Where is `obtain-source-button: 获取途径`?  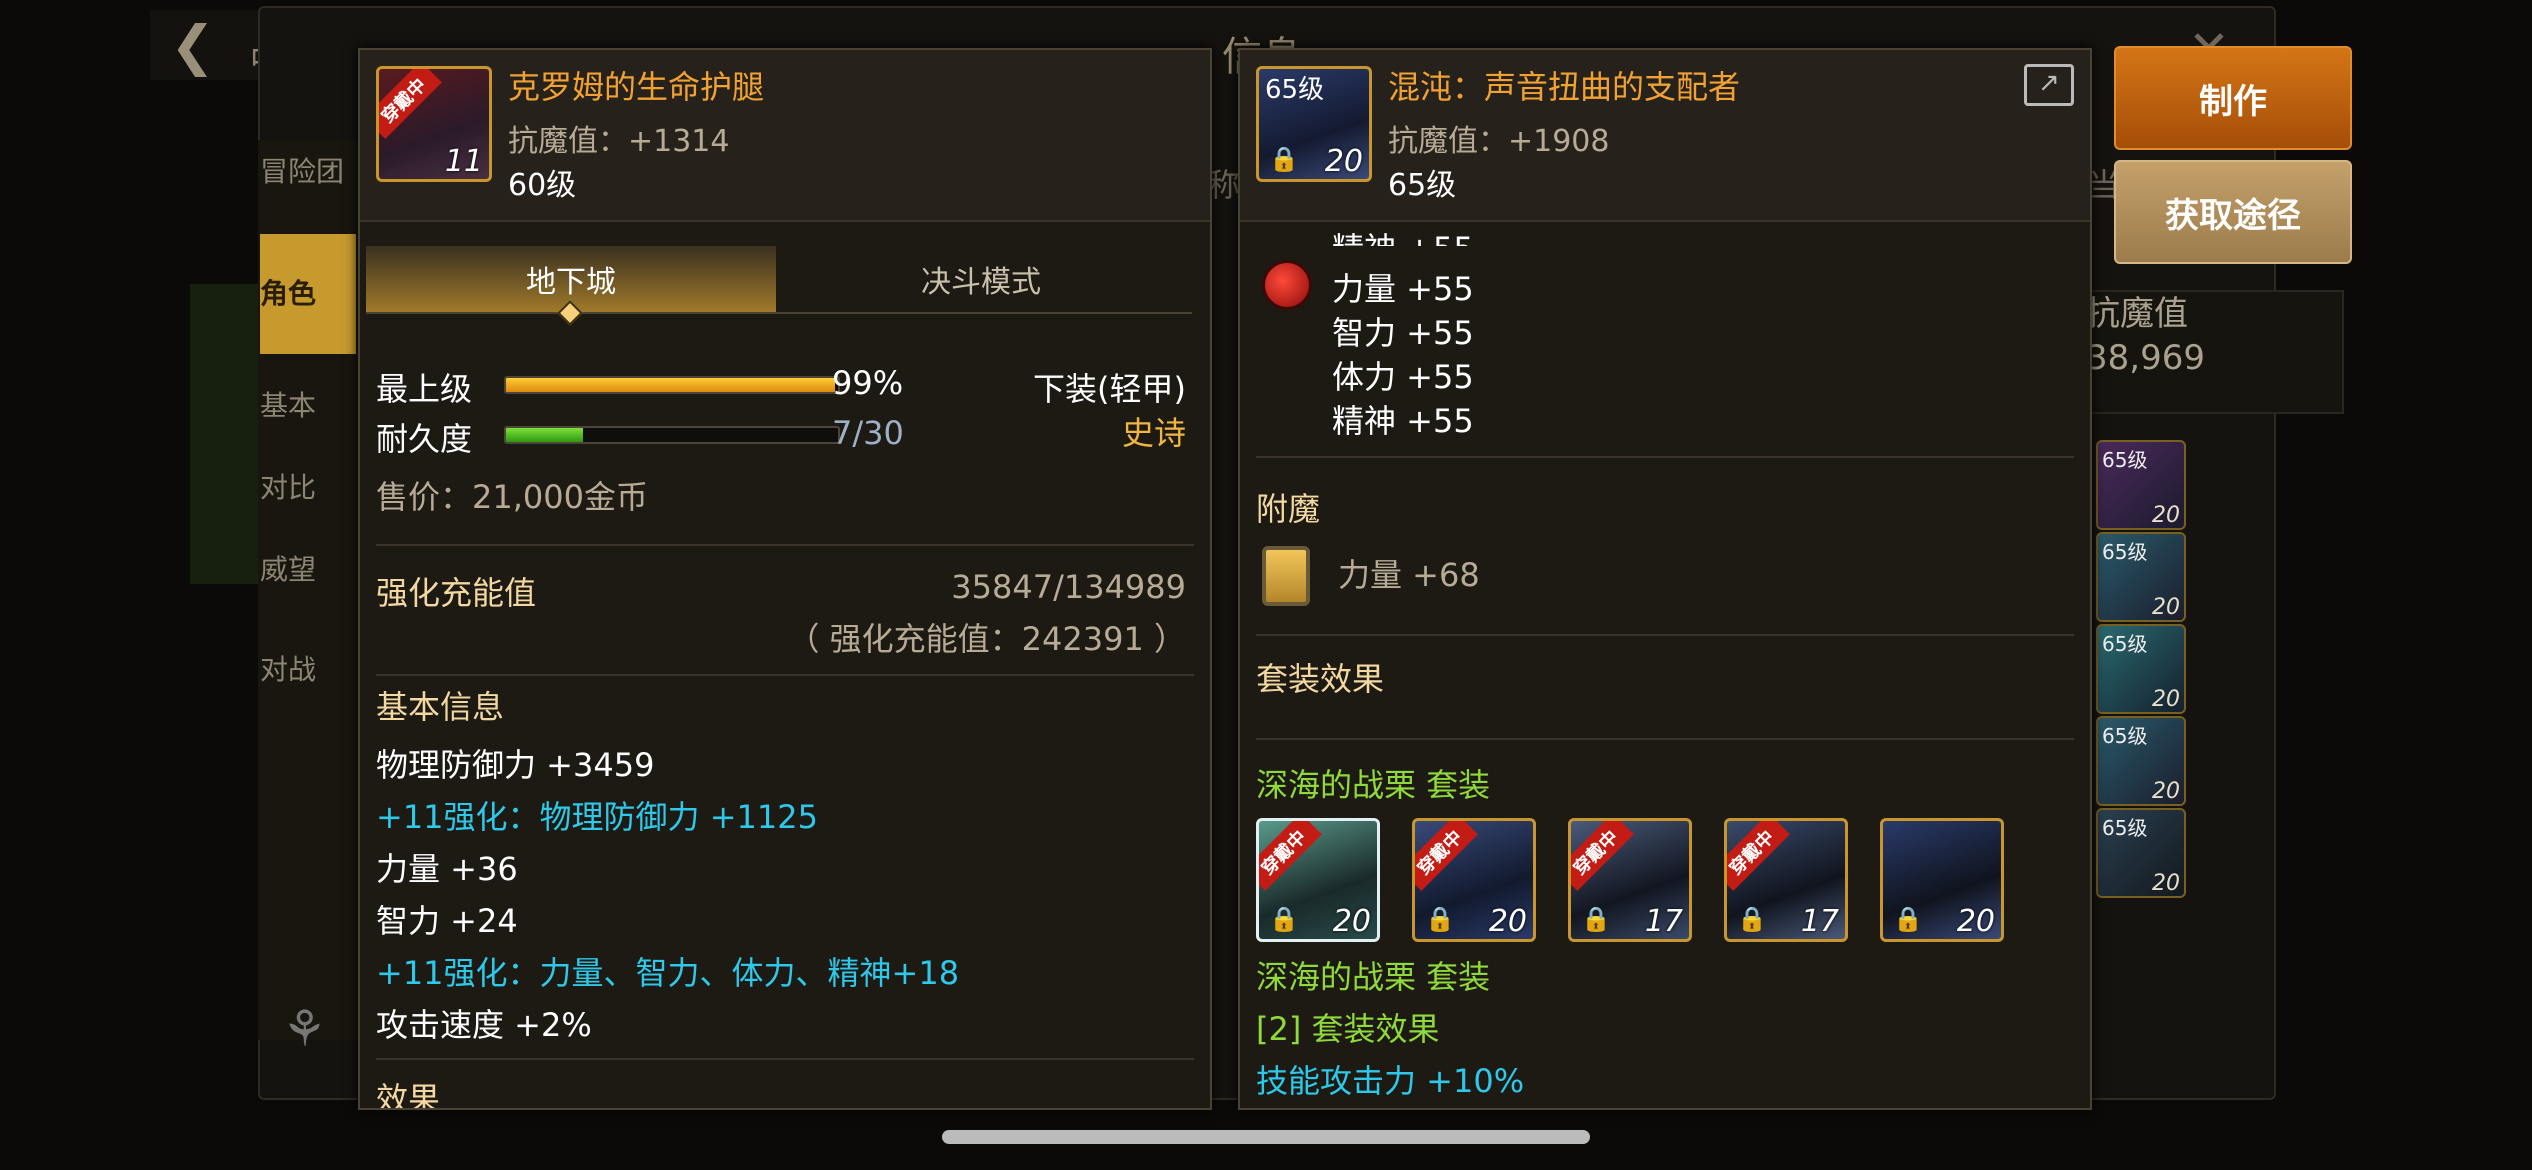 obtain-source-button: 获取途径 is located at coordinates (2233, 212).